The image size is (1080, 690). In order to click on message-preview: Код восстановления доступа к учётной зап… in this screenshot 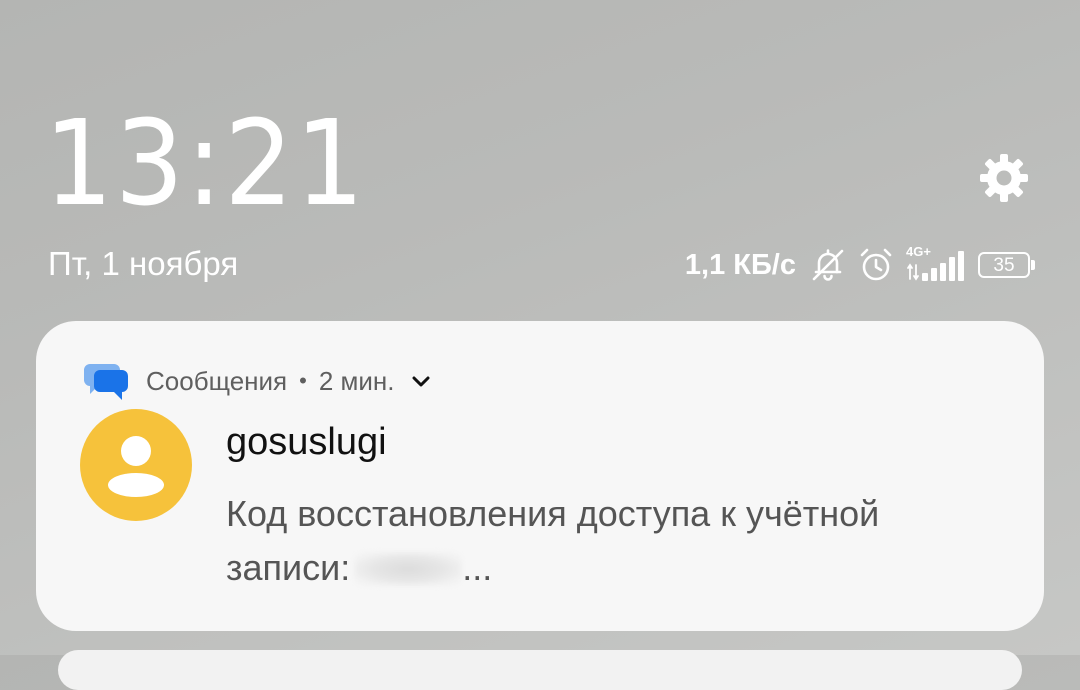, I will do `click(616, 541)`.